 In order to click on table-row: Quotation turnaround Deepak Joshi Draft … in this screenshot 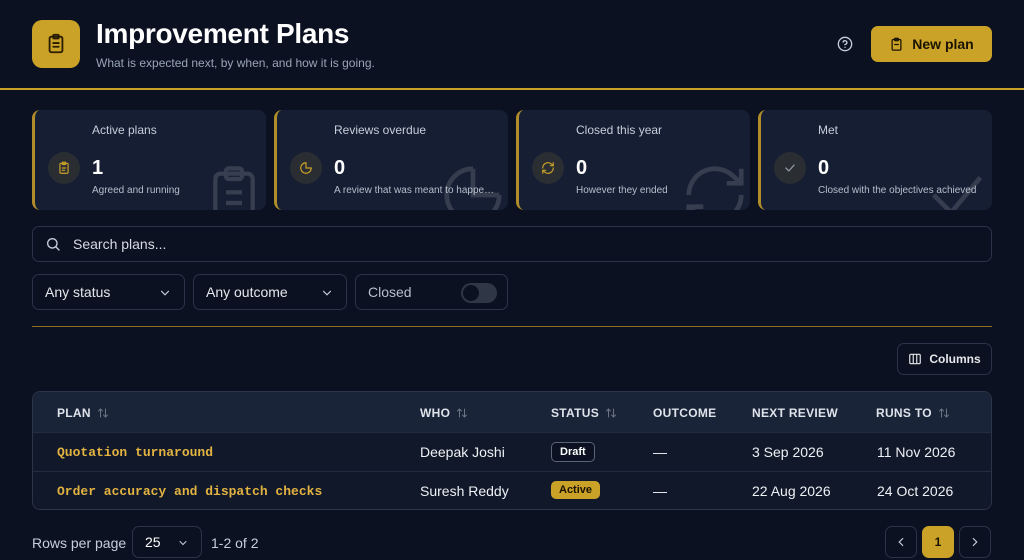, I will do `click(512, 451)`.